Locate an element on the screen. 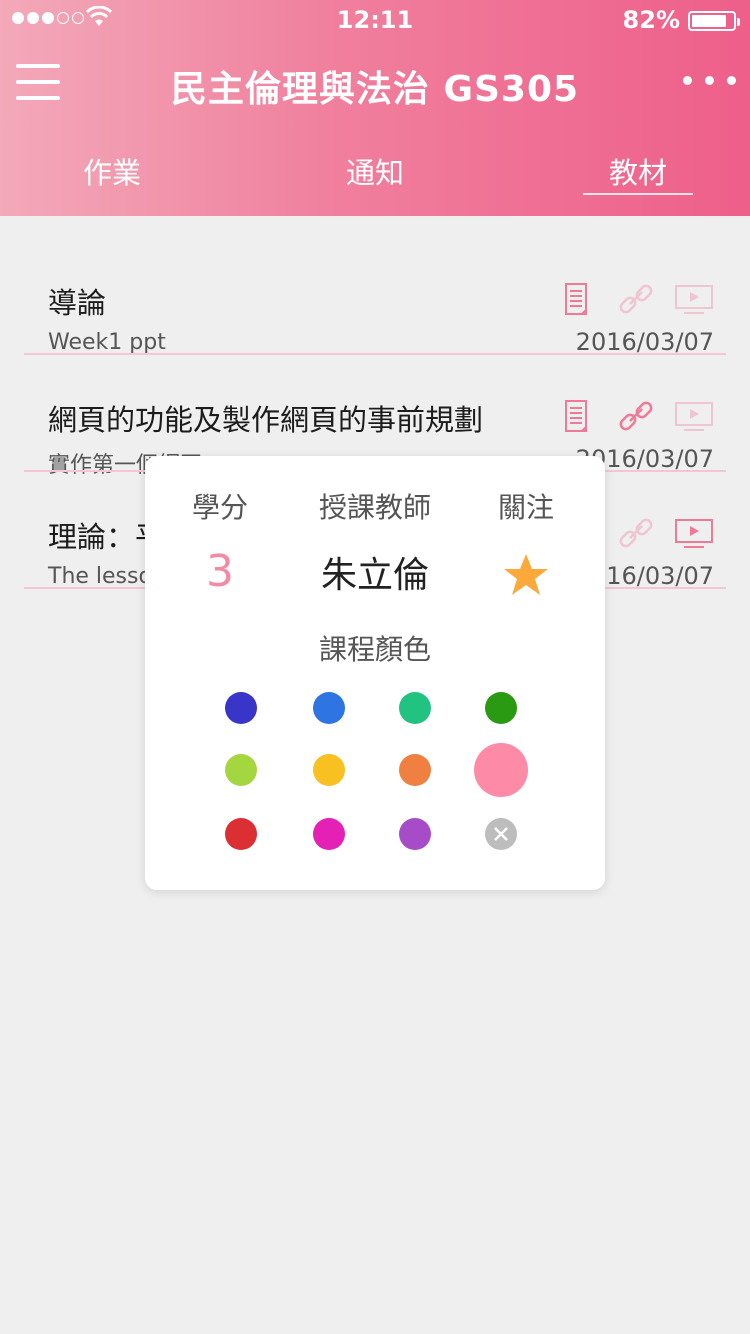 The width and height of the screenshot is (750, 1334). teacher-value: 朱立倫 is located at coordinates (374, 575).